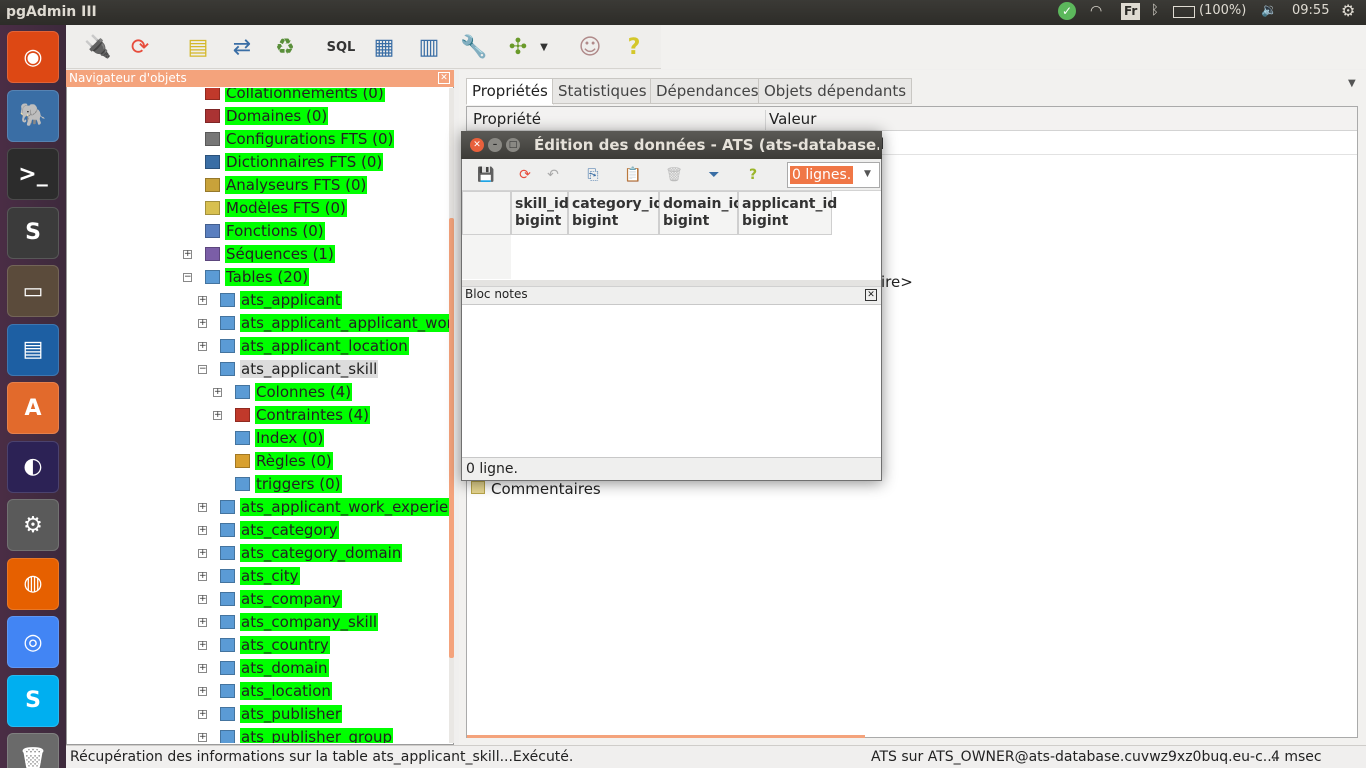  Describe the element at coordinates (33, 525) in the screenshot. I see `system-settings-icon: ⚙` at that location.